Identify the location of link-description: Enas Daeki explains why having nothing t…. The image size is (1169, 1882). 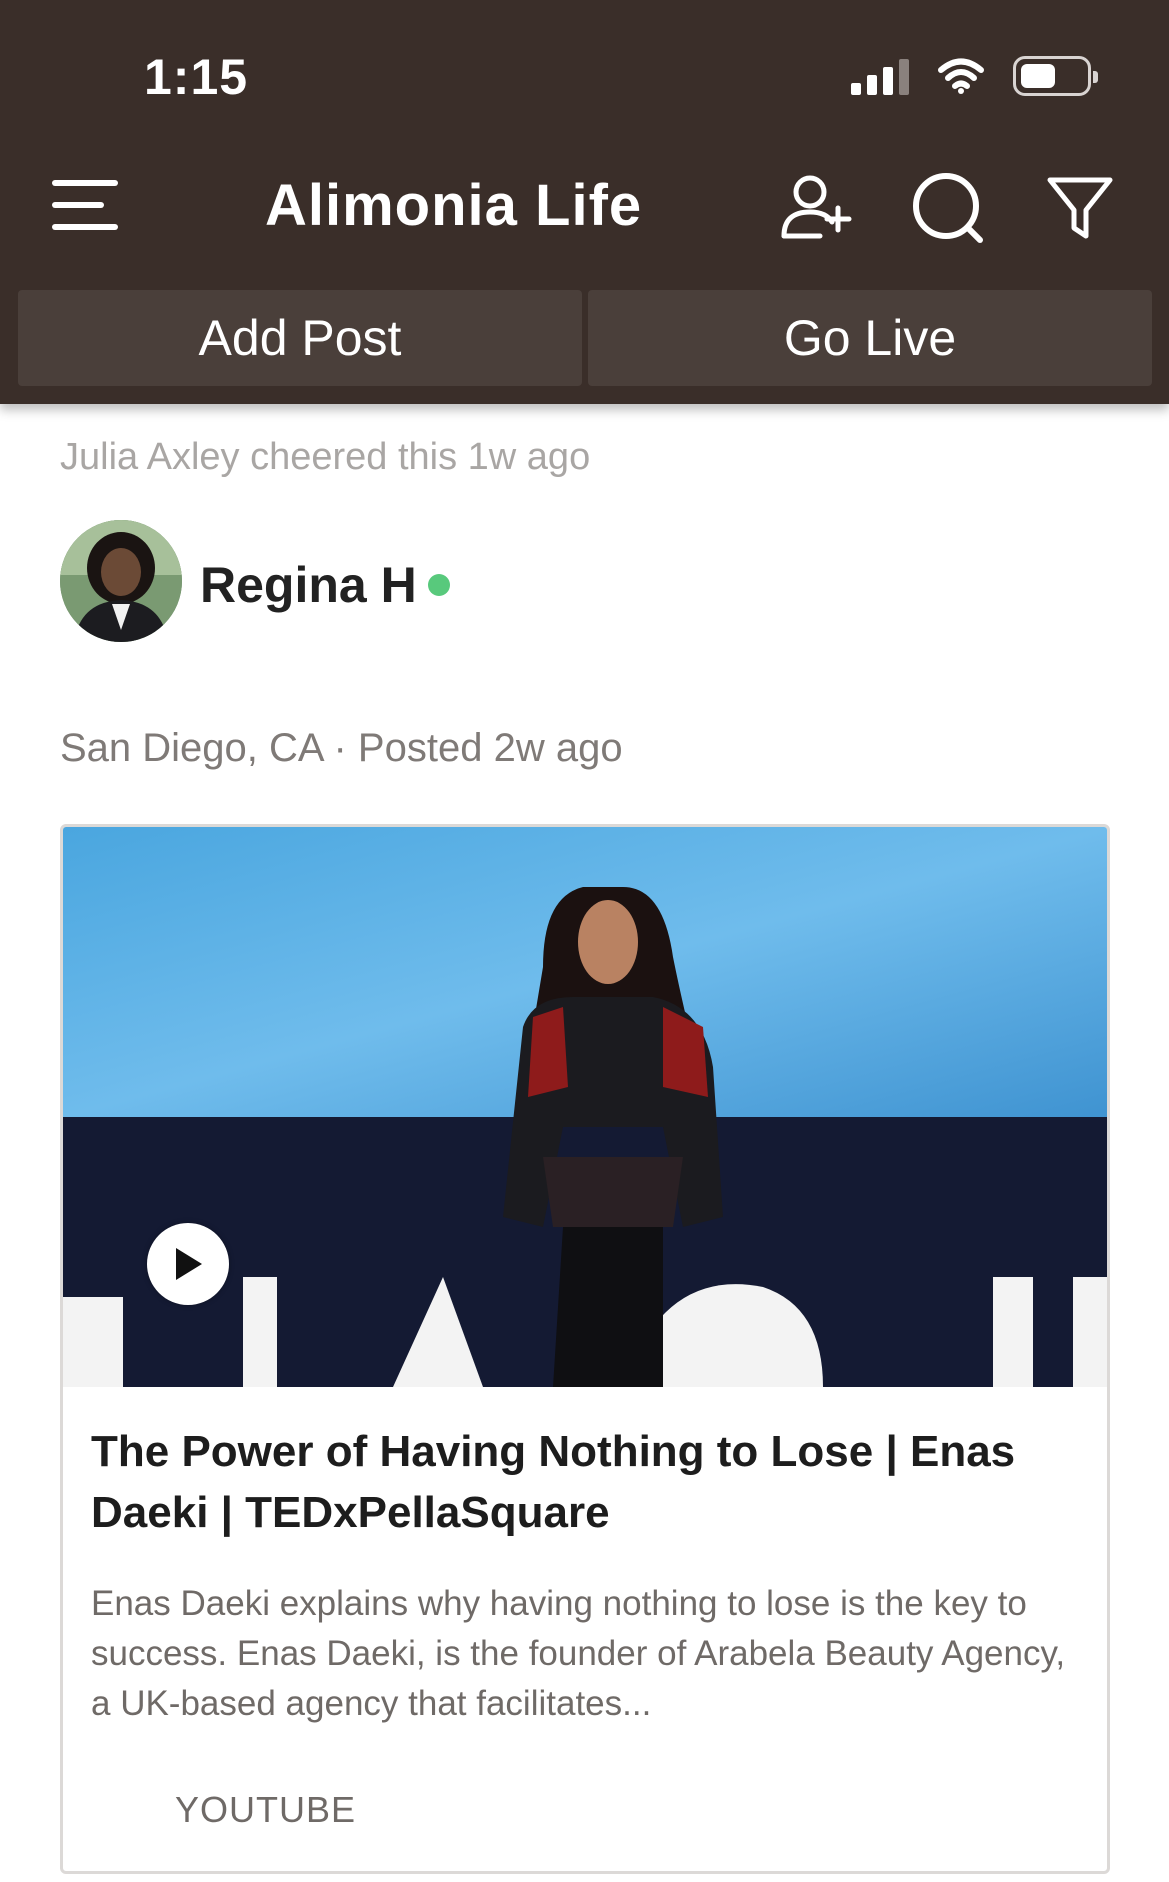
(578, 1653).